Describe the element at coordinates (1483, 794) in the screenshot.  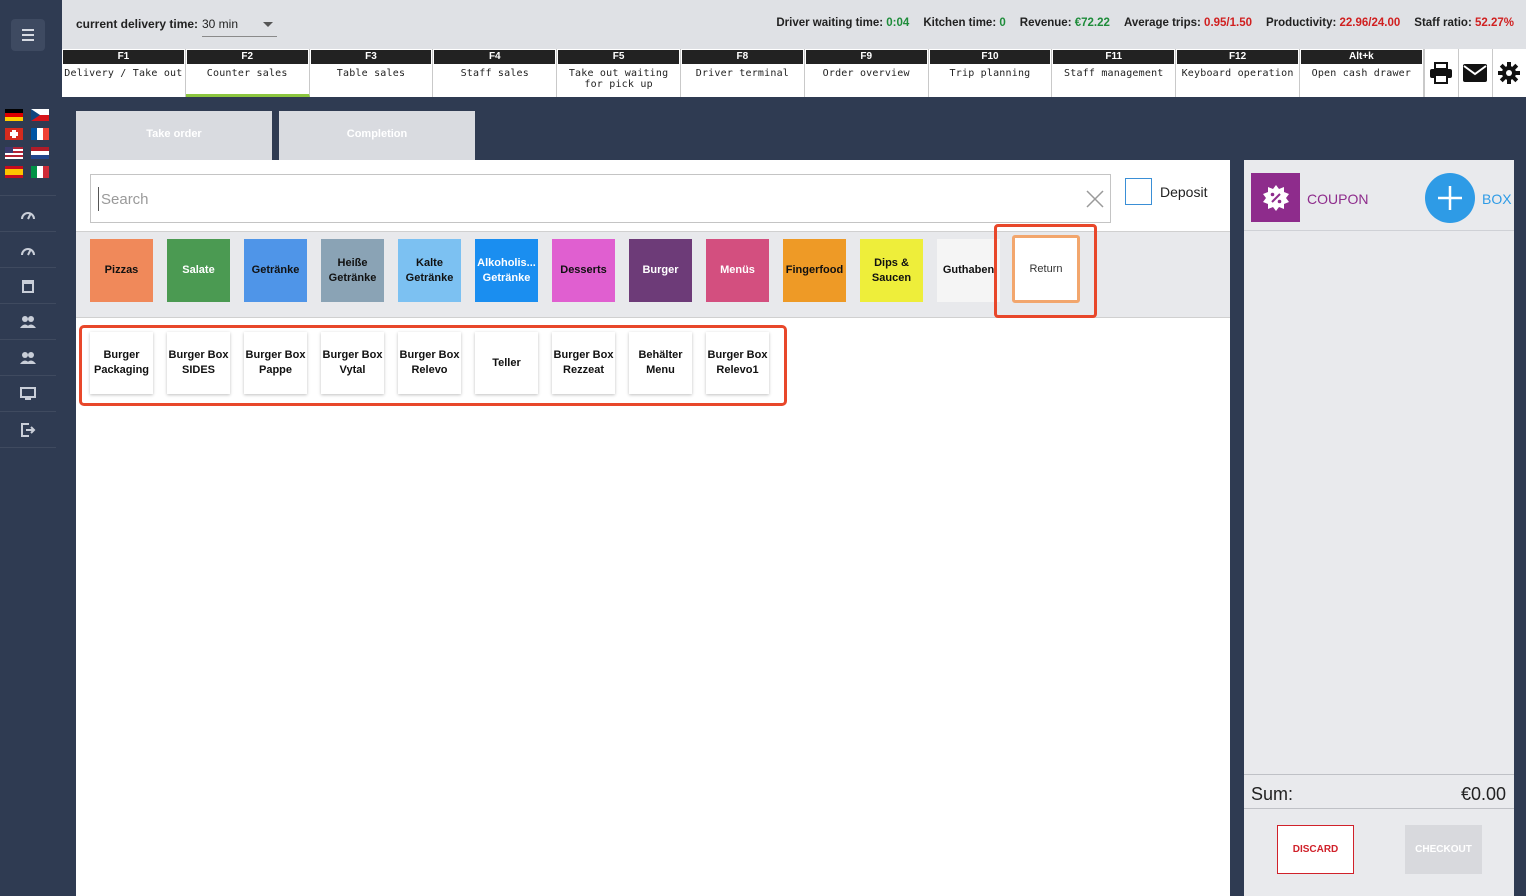
I see `sum-value: €0.00` at that location.